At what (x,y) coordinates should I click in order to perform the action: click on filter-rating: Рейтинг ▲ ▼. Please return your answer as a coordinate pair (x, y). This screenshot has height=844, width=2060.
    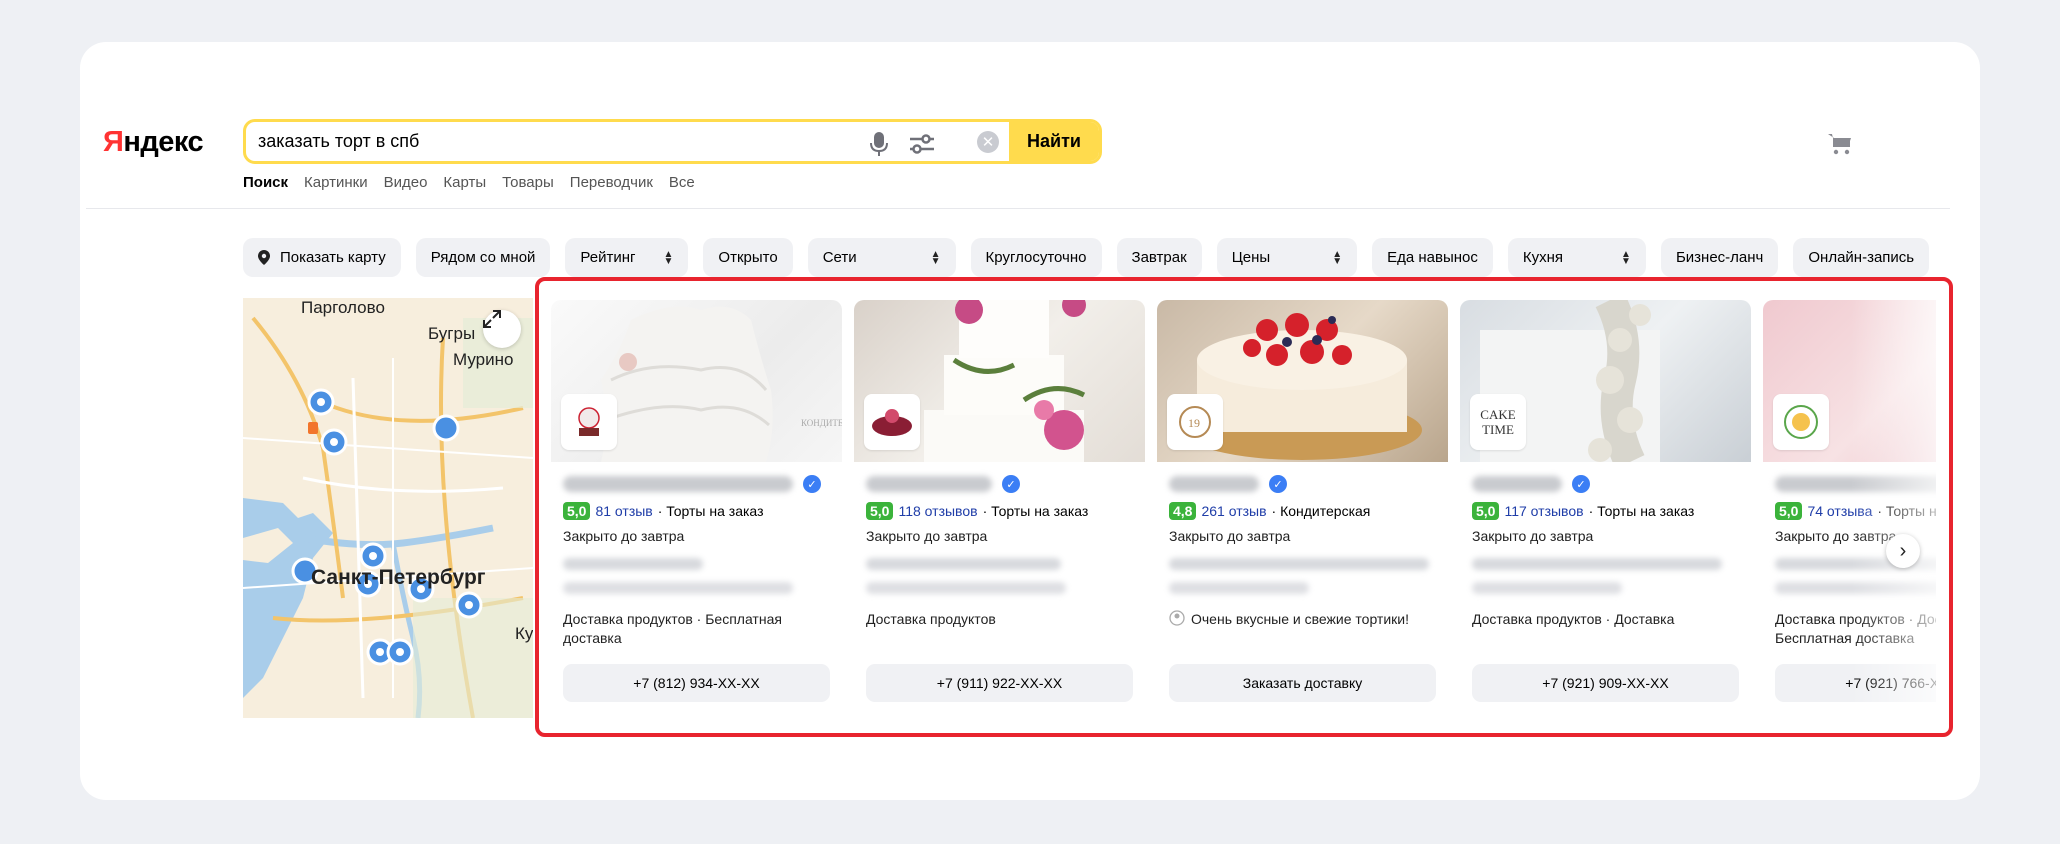
    Looking at the image, I should click on (627, 257).